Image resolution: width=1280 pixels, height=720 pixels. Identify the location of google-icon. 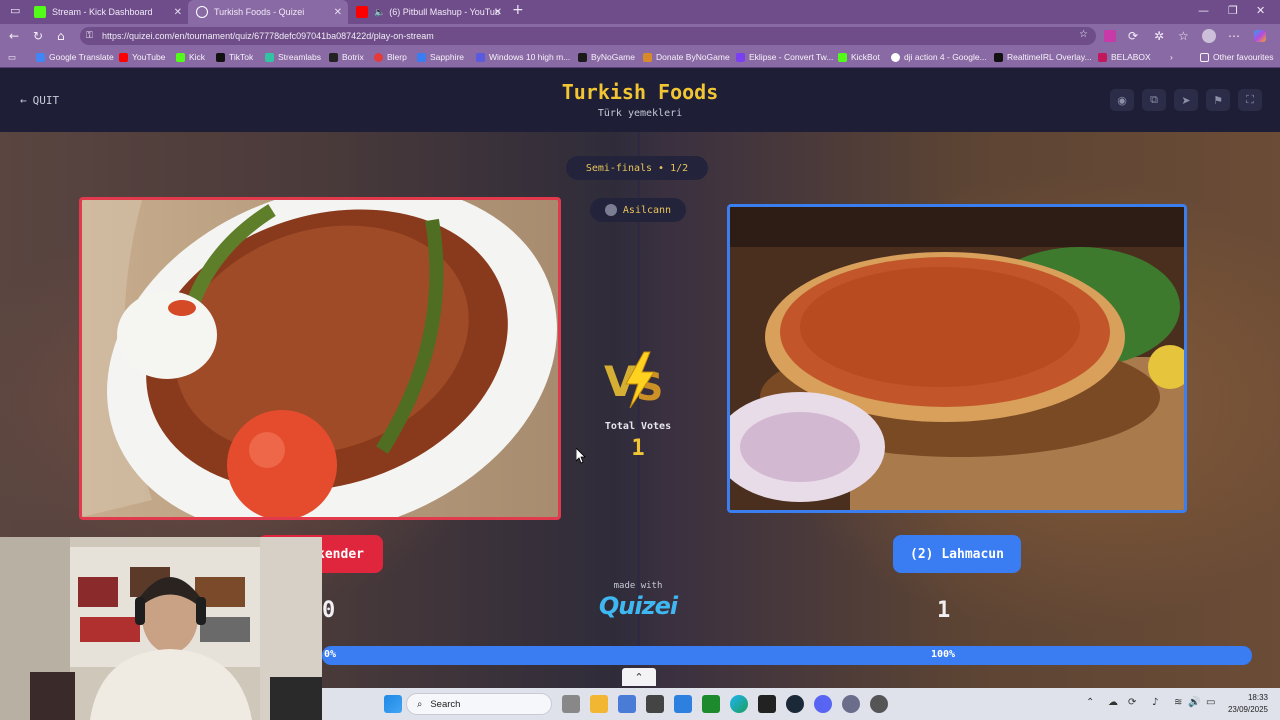
(895, 57).